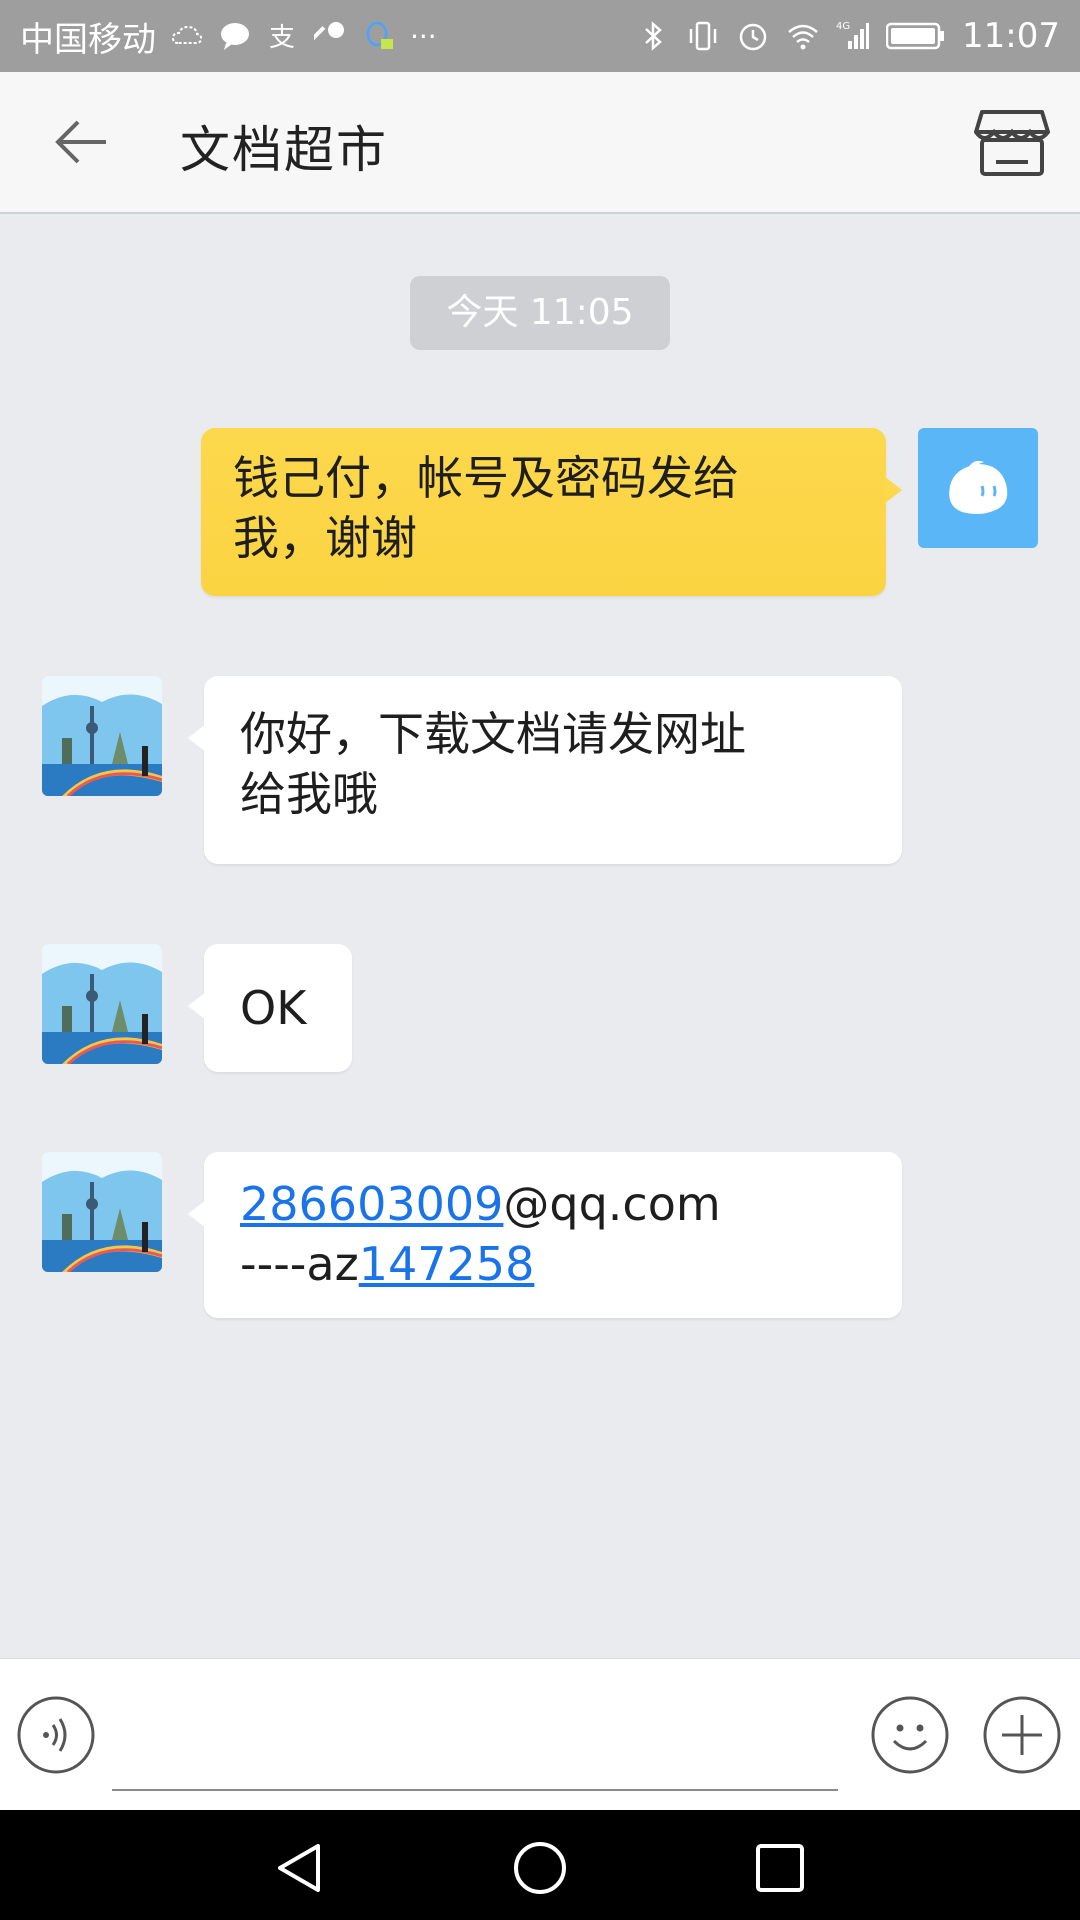 Image resolution: width=1080 pixels, height=1920 pixels. What do you see at coordinates (88, 39) in the screenshot?
I see `carrier-label: 中国移动` at bounding box center [88, 39].